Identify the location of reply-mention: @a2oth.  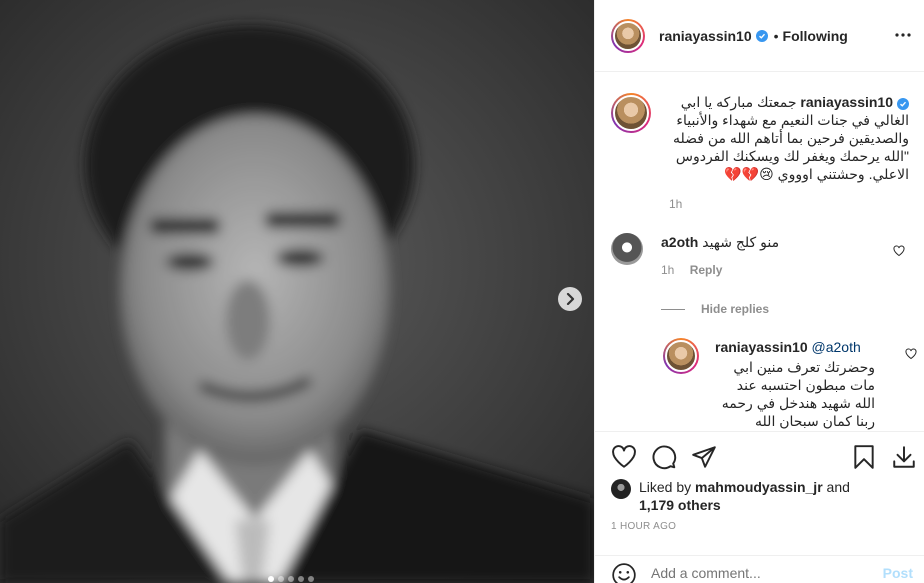
(836, 347).